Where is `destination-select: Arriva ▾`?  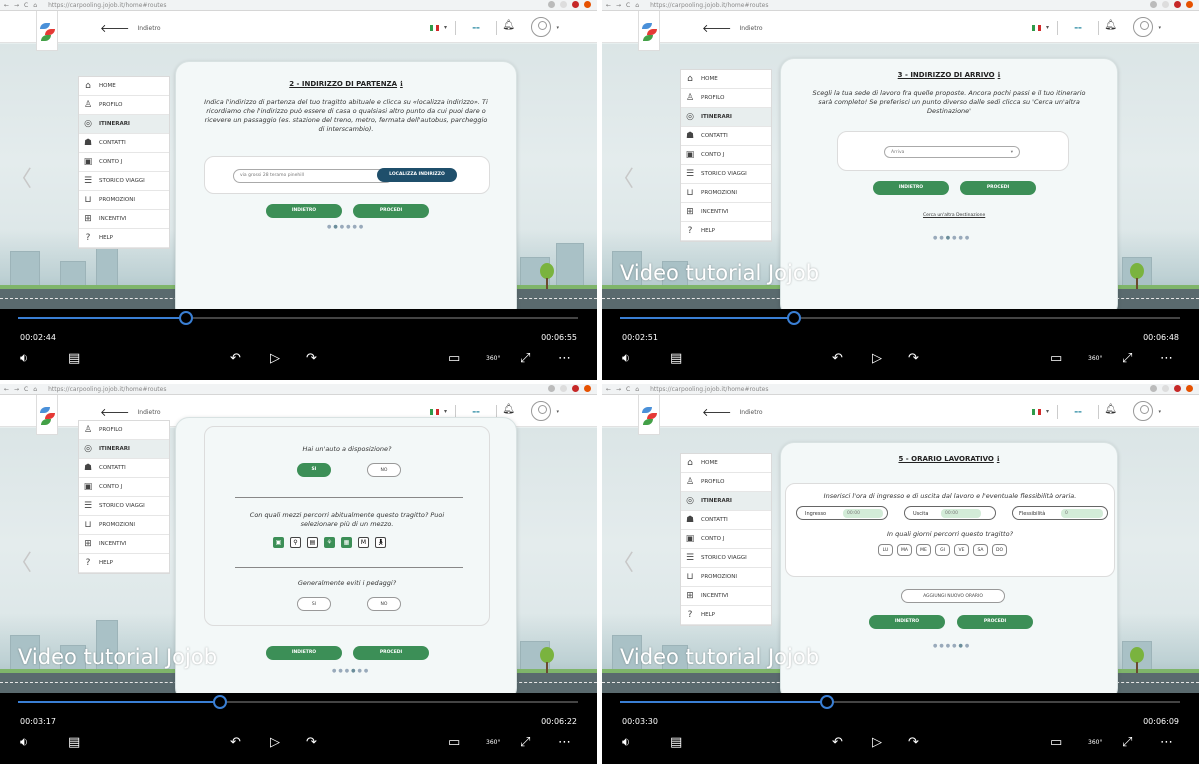 destination-select: Arriva ▾ is located at coordinates (952, 152).